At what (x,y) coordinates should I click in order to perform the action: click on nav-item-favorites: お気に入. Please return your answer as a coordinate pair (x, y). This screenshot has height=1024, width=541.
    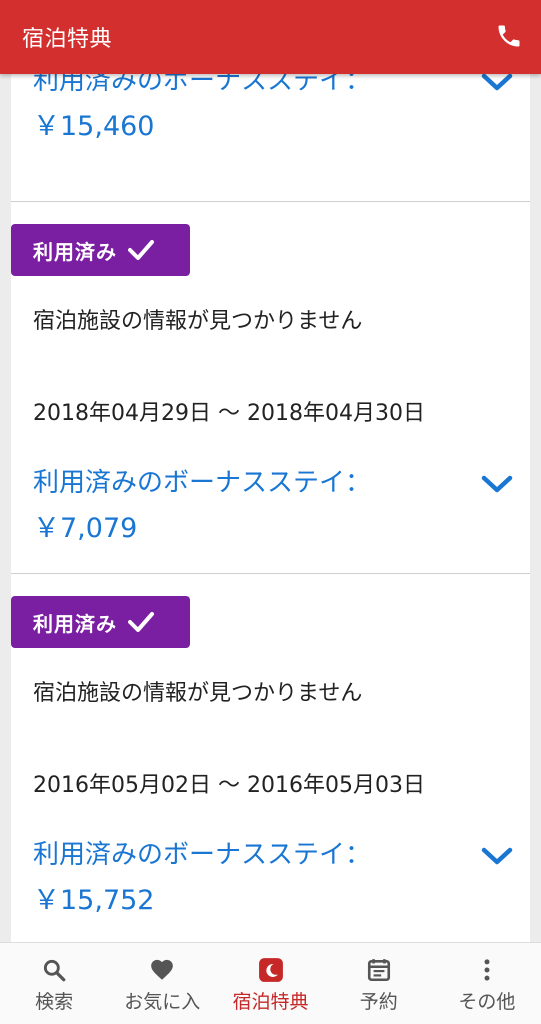
    Looking at the image, I should click on (162, 983).